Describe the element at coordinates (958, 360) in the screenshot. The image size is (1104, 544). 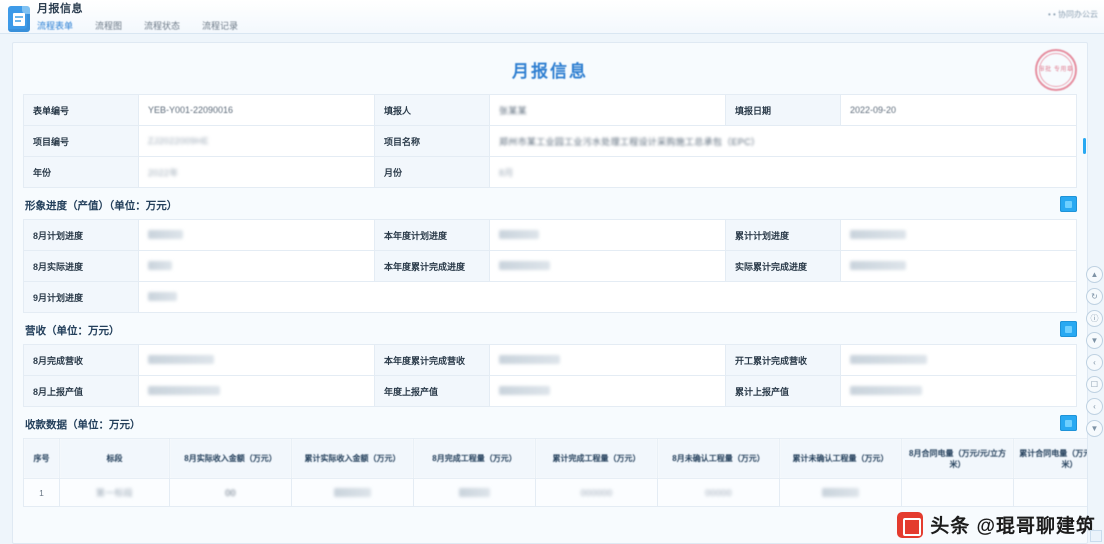
I see `project-start-cumulative-revenue-value: 0000000000000.0` at that location.